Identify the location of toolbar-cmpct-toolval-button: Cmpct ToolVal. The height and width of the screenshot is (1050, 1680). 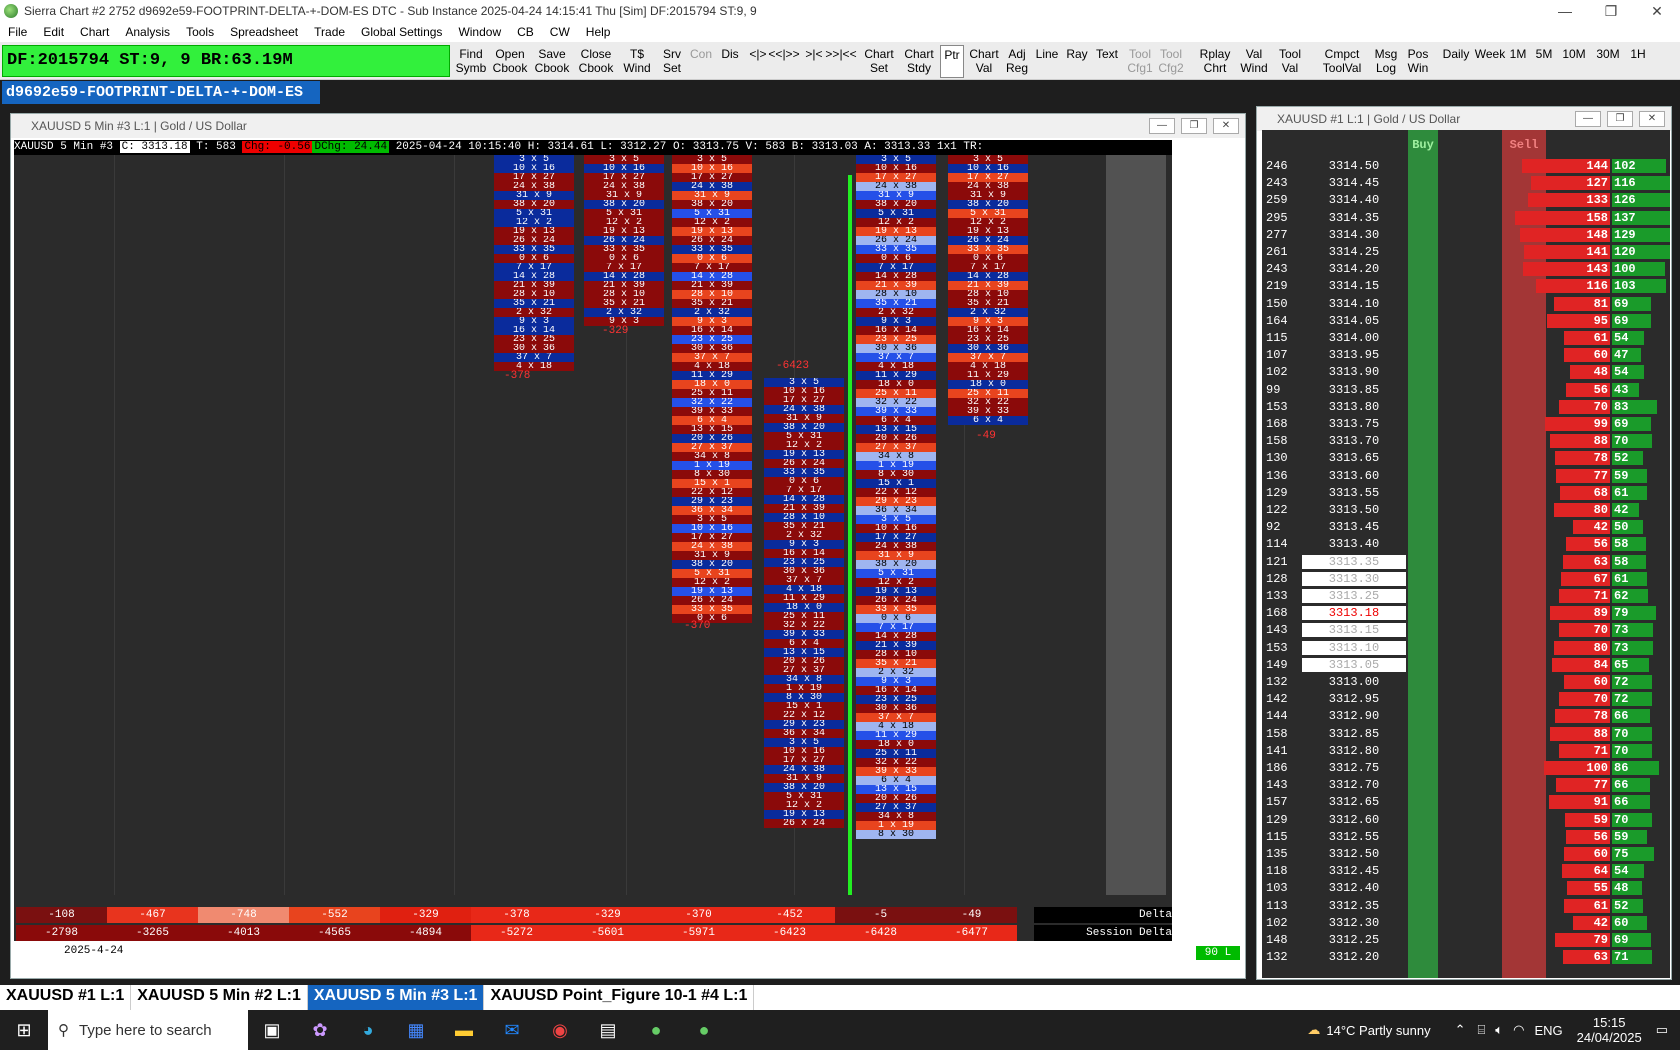
(1342, 61).